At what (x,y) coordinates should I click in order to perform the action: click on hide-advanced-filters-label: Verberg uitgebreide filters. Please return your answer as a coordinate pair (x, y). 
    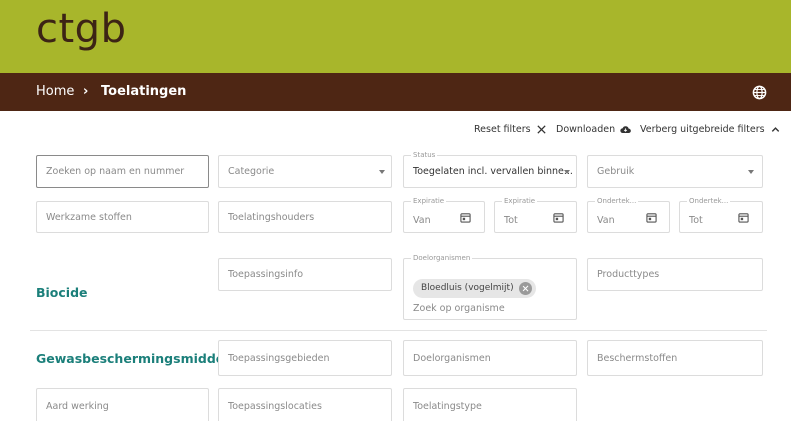
    Looking at the image, I should click on (702, 129).